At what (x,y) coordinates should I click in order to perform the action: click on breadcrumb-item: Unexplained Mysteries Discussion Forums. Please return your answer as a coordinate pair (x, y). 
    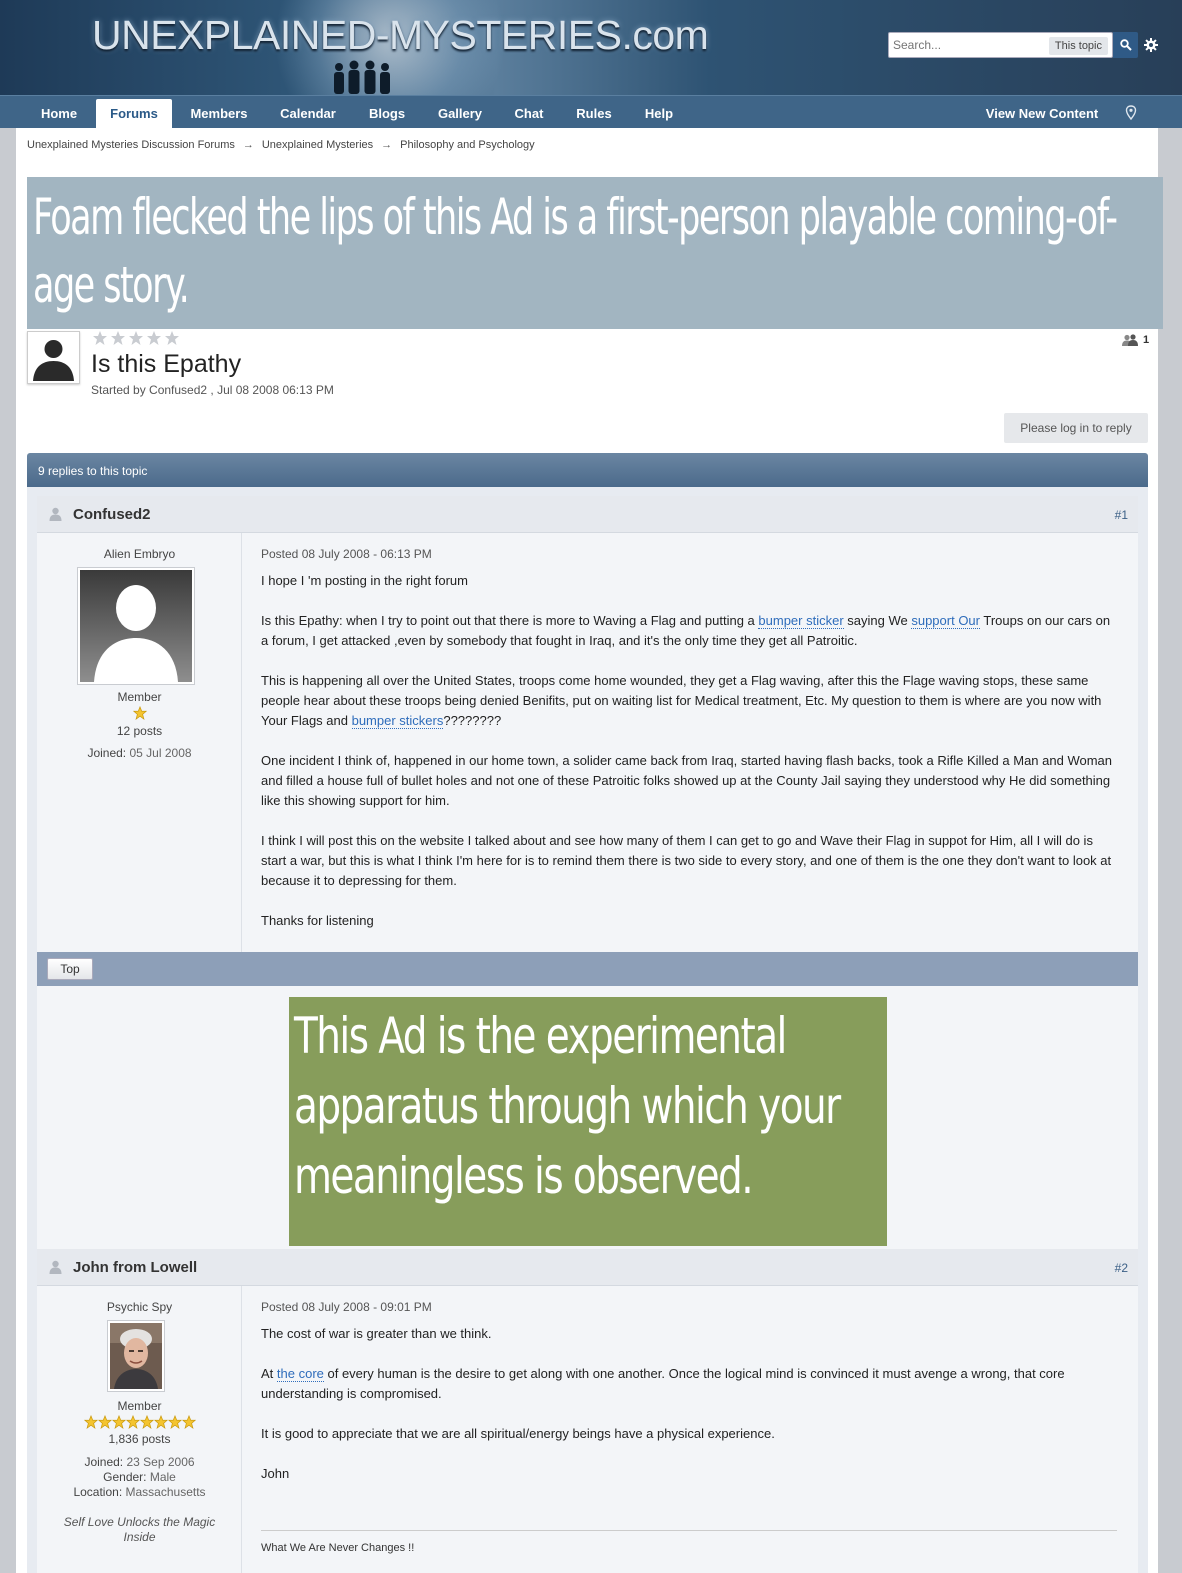
    Looking at the image, I should click on (131, 145).